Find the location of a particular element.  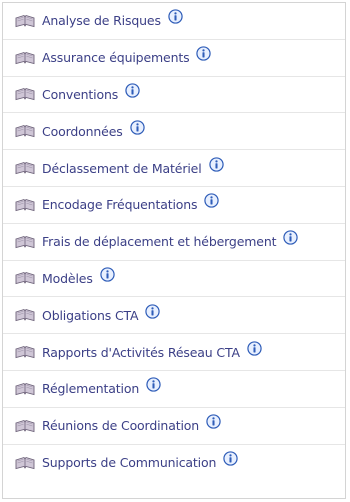

list-item: Encodage Fréquentations is located at coordinates (174, 205).